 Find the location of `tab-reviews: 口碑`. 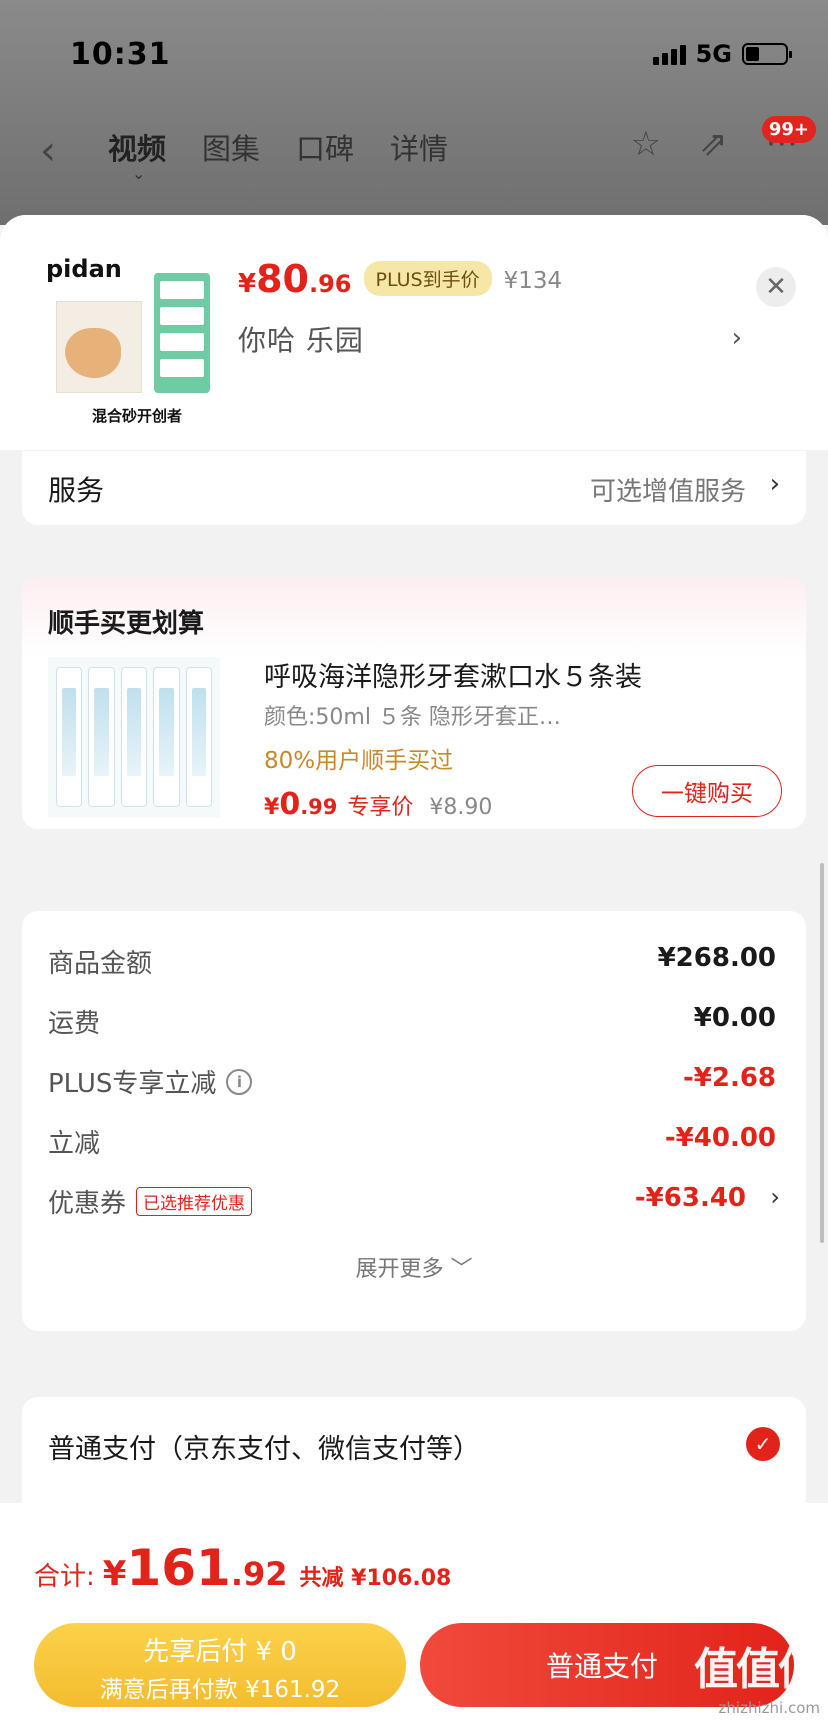

tab-reviews: 口碑 is located at coordinates (325, 147).